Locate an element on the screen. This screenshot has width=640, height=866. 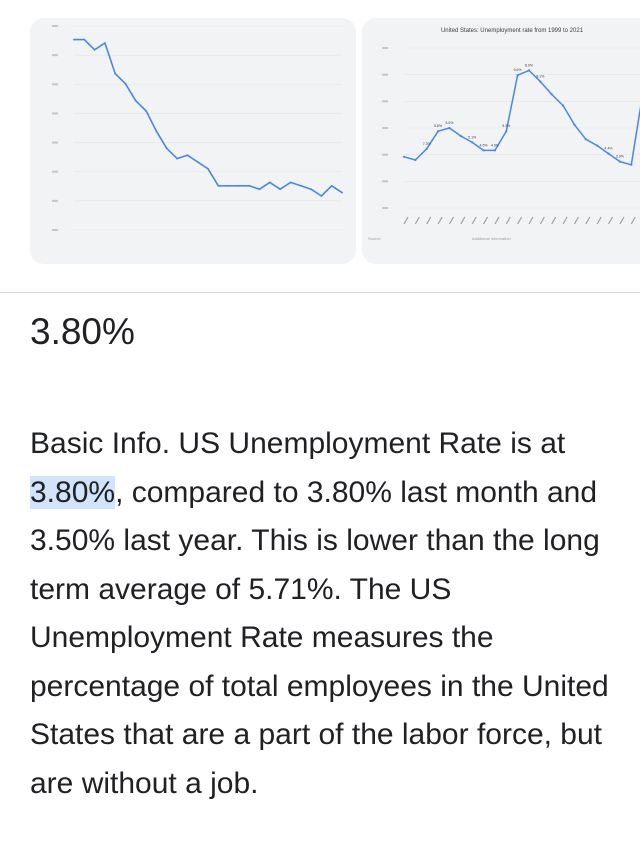
data-label: 9.3% is located at coordinates (506, 126).